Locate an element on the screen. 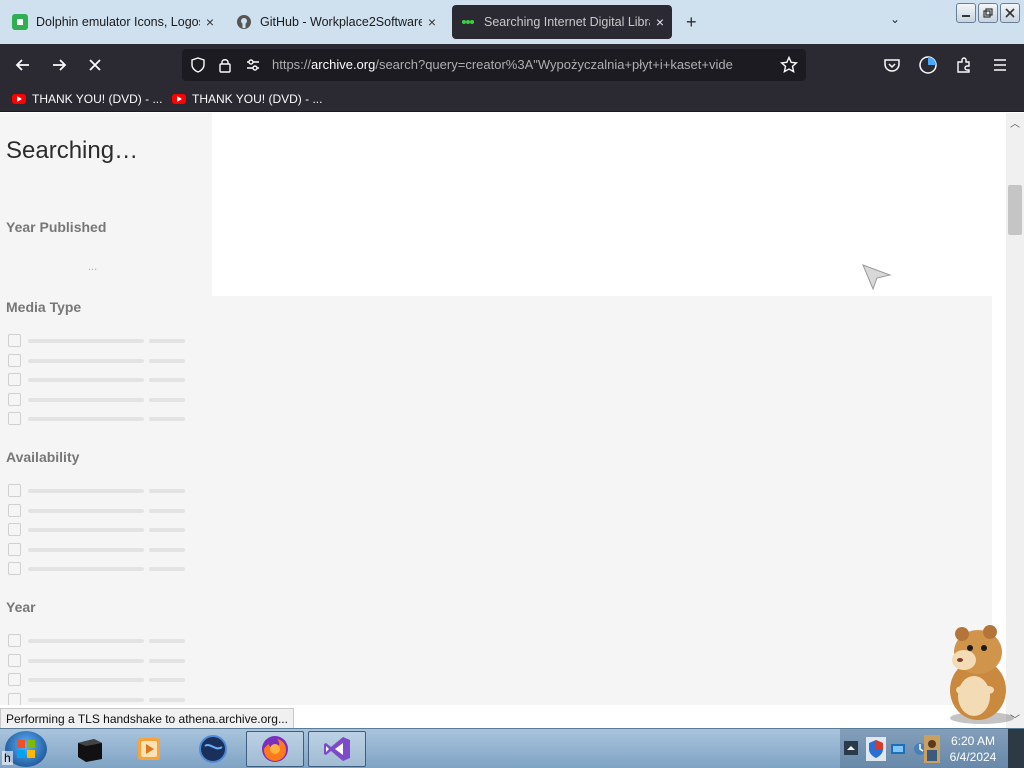 This screenshot has height=768, width=1024. menu-button is located at coordinates (1000, 65).